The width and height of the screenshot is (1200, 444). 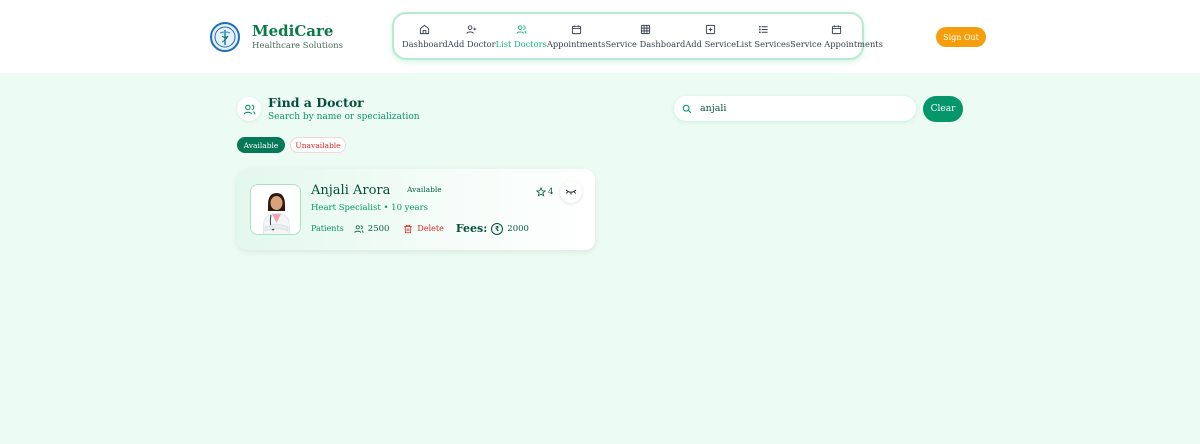 What do you see at coordinates (275, 209) in the screenshot?
I see `doctor-photo` at bounding box center [275, 209].